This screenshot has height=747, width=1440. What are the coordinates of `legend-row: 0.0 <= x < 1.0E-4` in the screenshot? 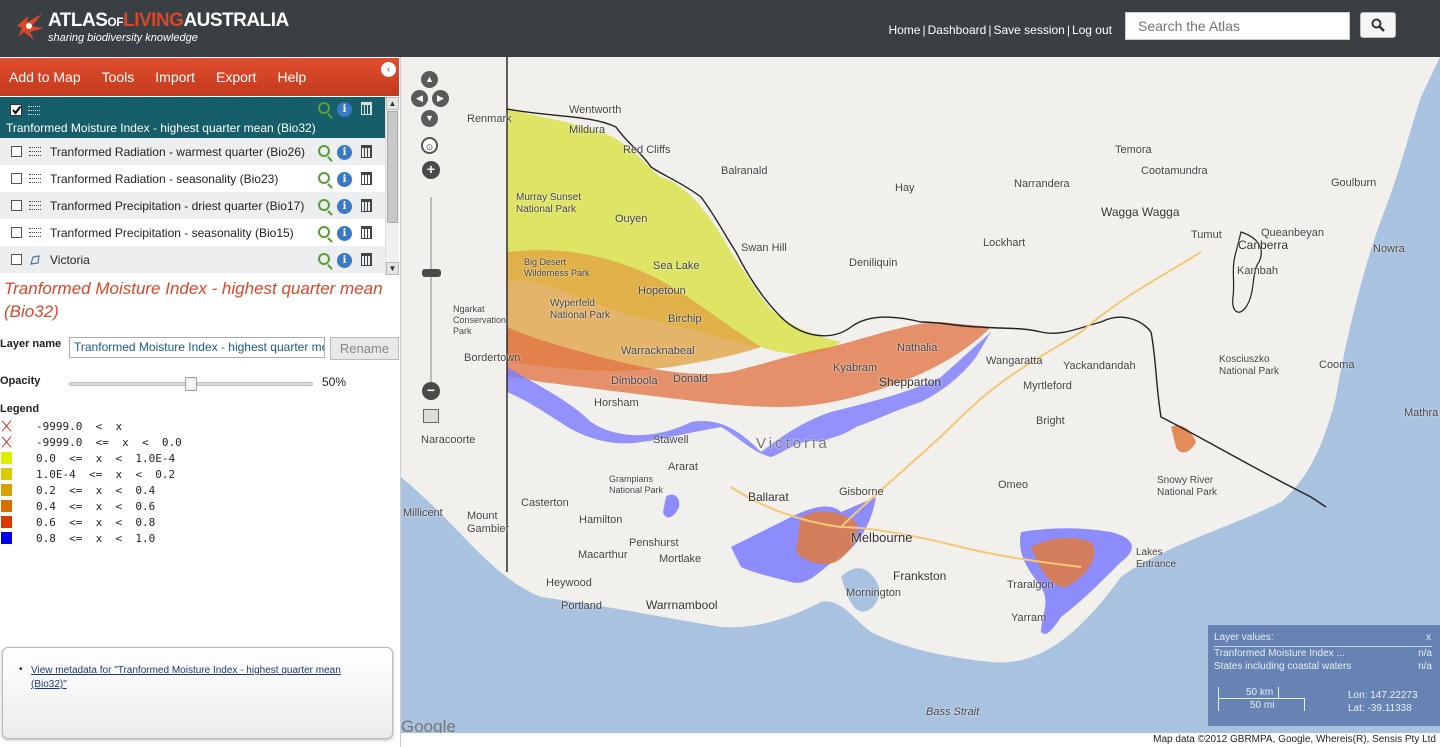 It's located at (150, 458).